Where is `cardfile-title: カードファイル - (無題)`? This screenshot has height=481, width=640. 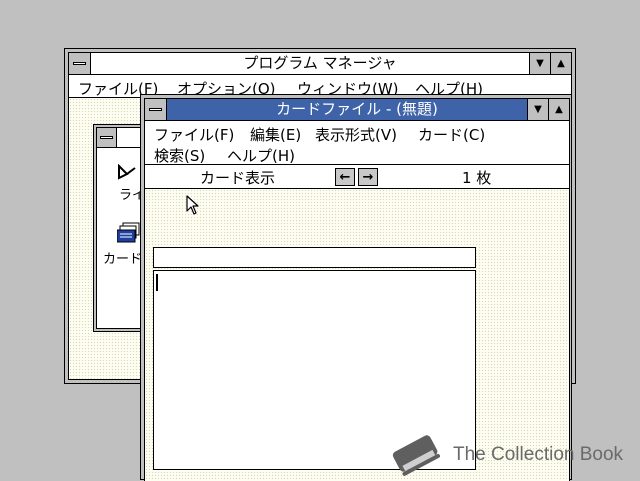 cardfile-title: カードファイル - (無題) is located at coordinates (357, 109).